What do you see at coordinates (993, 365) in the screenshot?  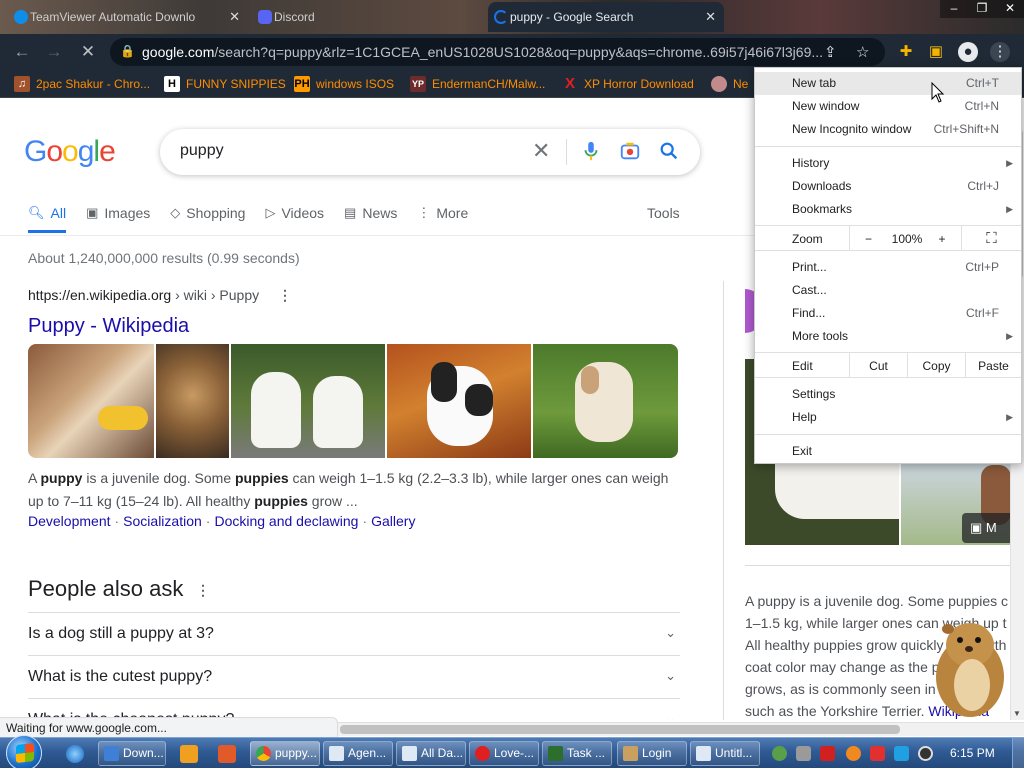 I see `paste-button: Paste` at bounding box center [993, 365].